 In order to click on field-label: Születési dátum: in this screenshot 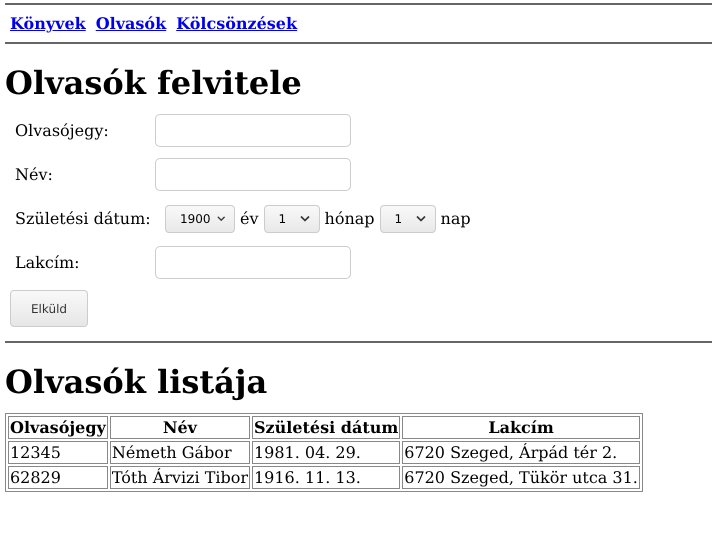, I will do `click(83, 218)`.